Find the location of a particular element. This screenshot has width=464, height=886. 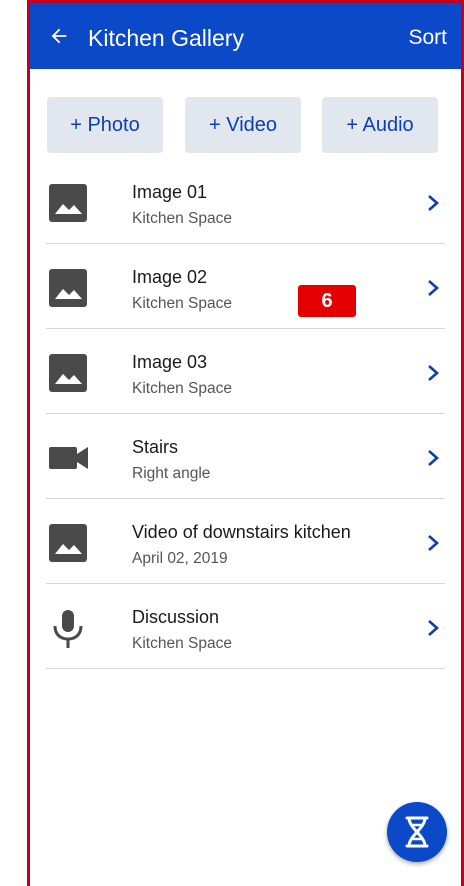

item-subtitle: Right angle is located at coordinates (171, 473).